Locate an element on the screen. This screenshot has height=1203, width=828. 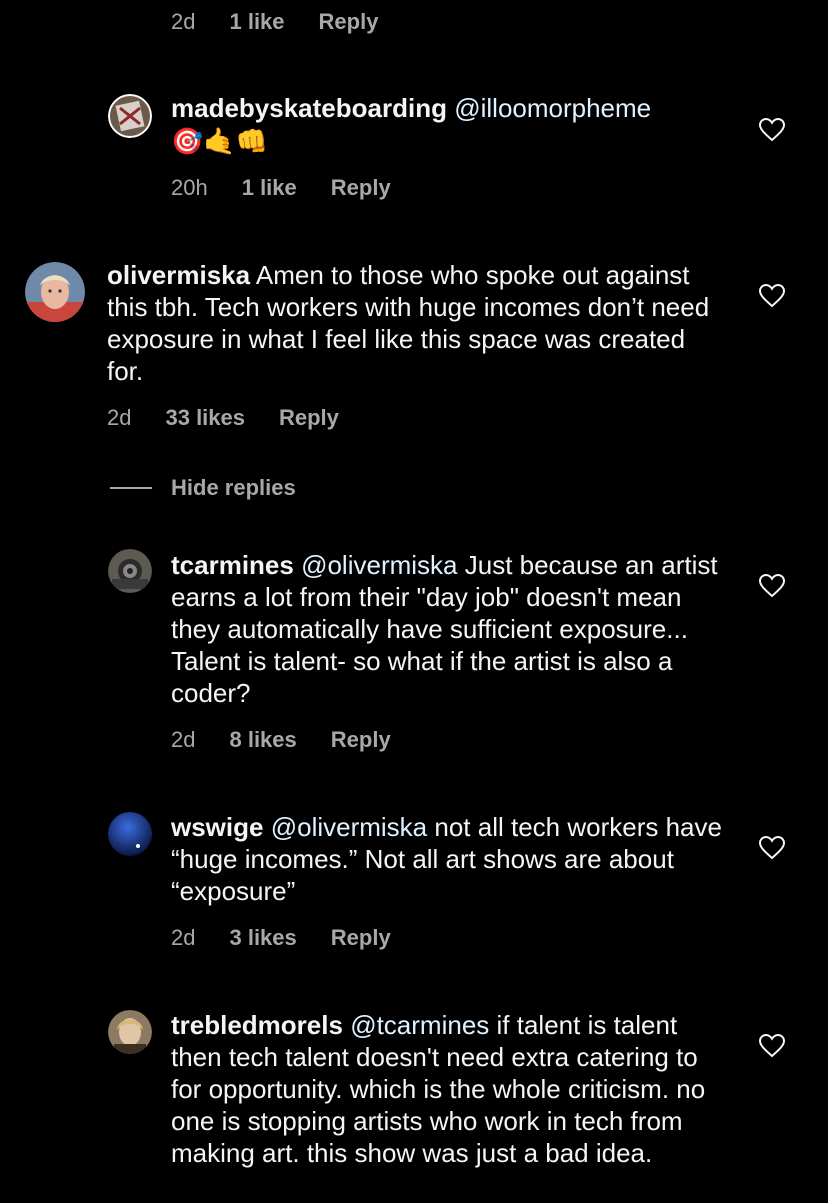
comment-meta: 2d 1 like Reply is located at coordinates (274, 22).